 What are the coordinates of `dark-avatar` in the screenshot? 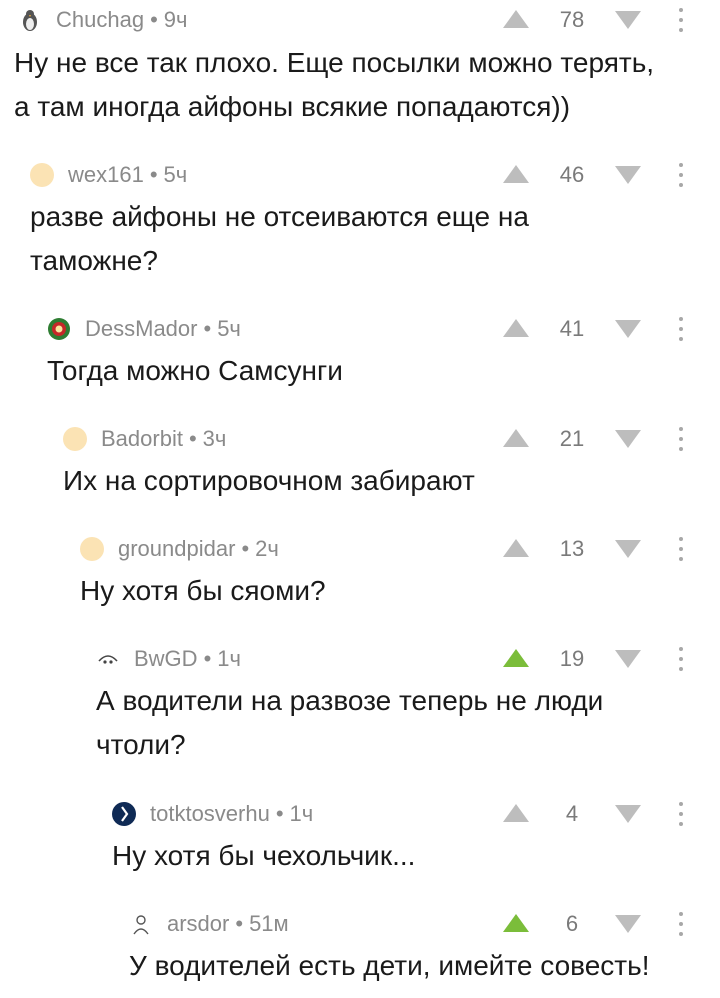 It's located at (124, 814).